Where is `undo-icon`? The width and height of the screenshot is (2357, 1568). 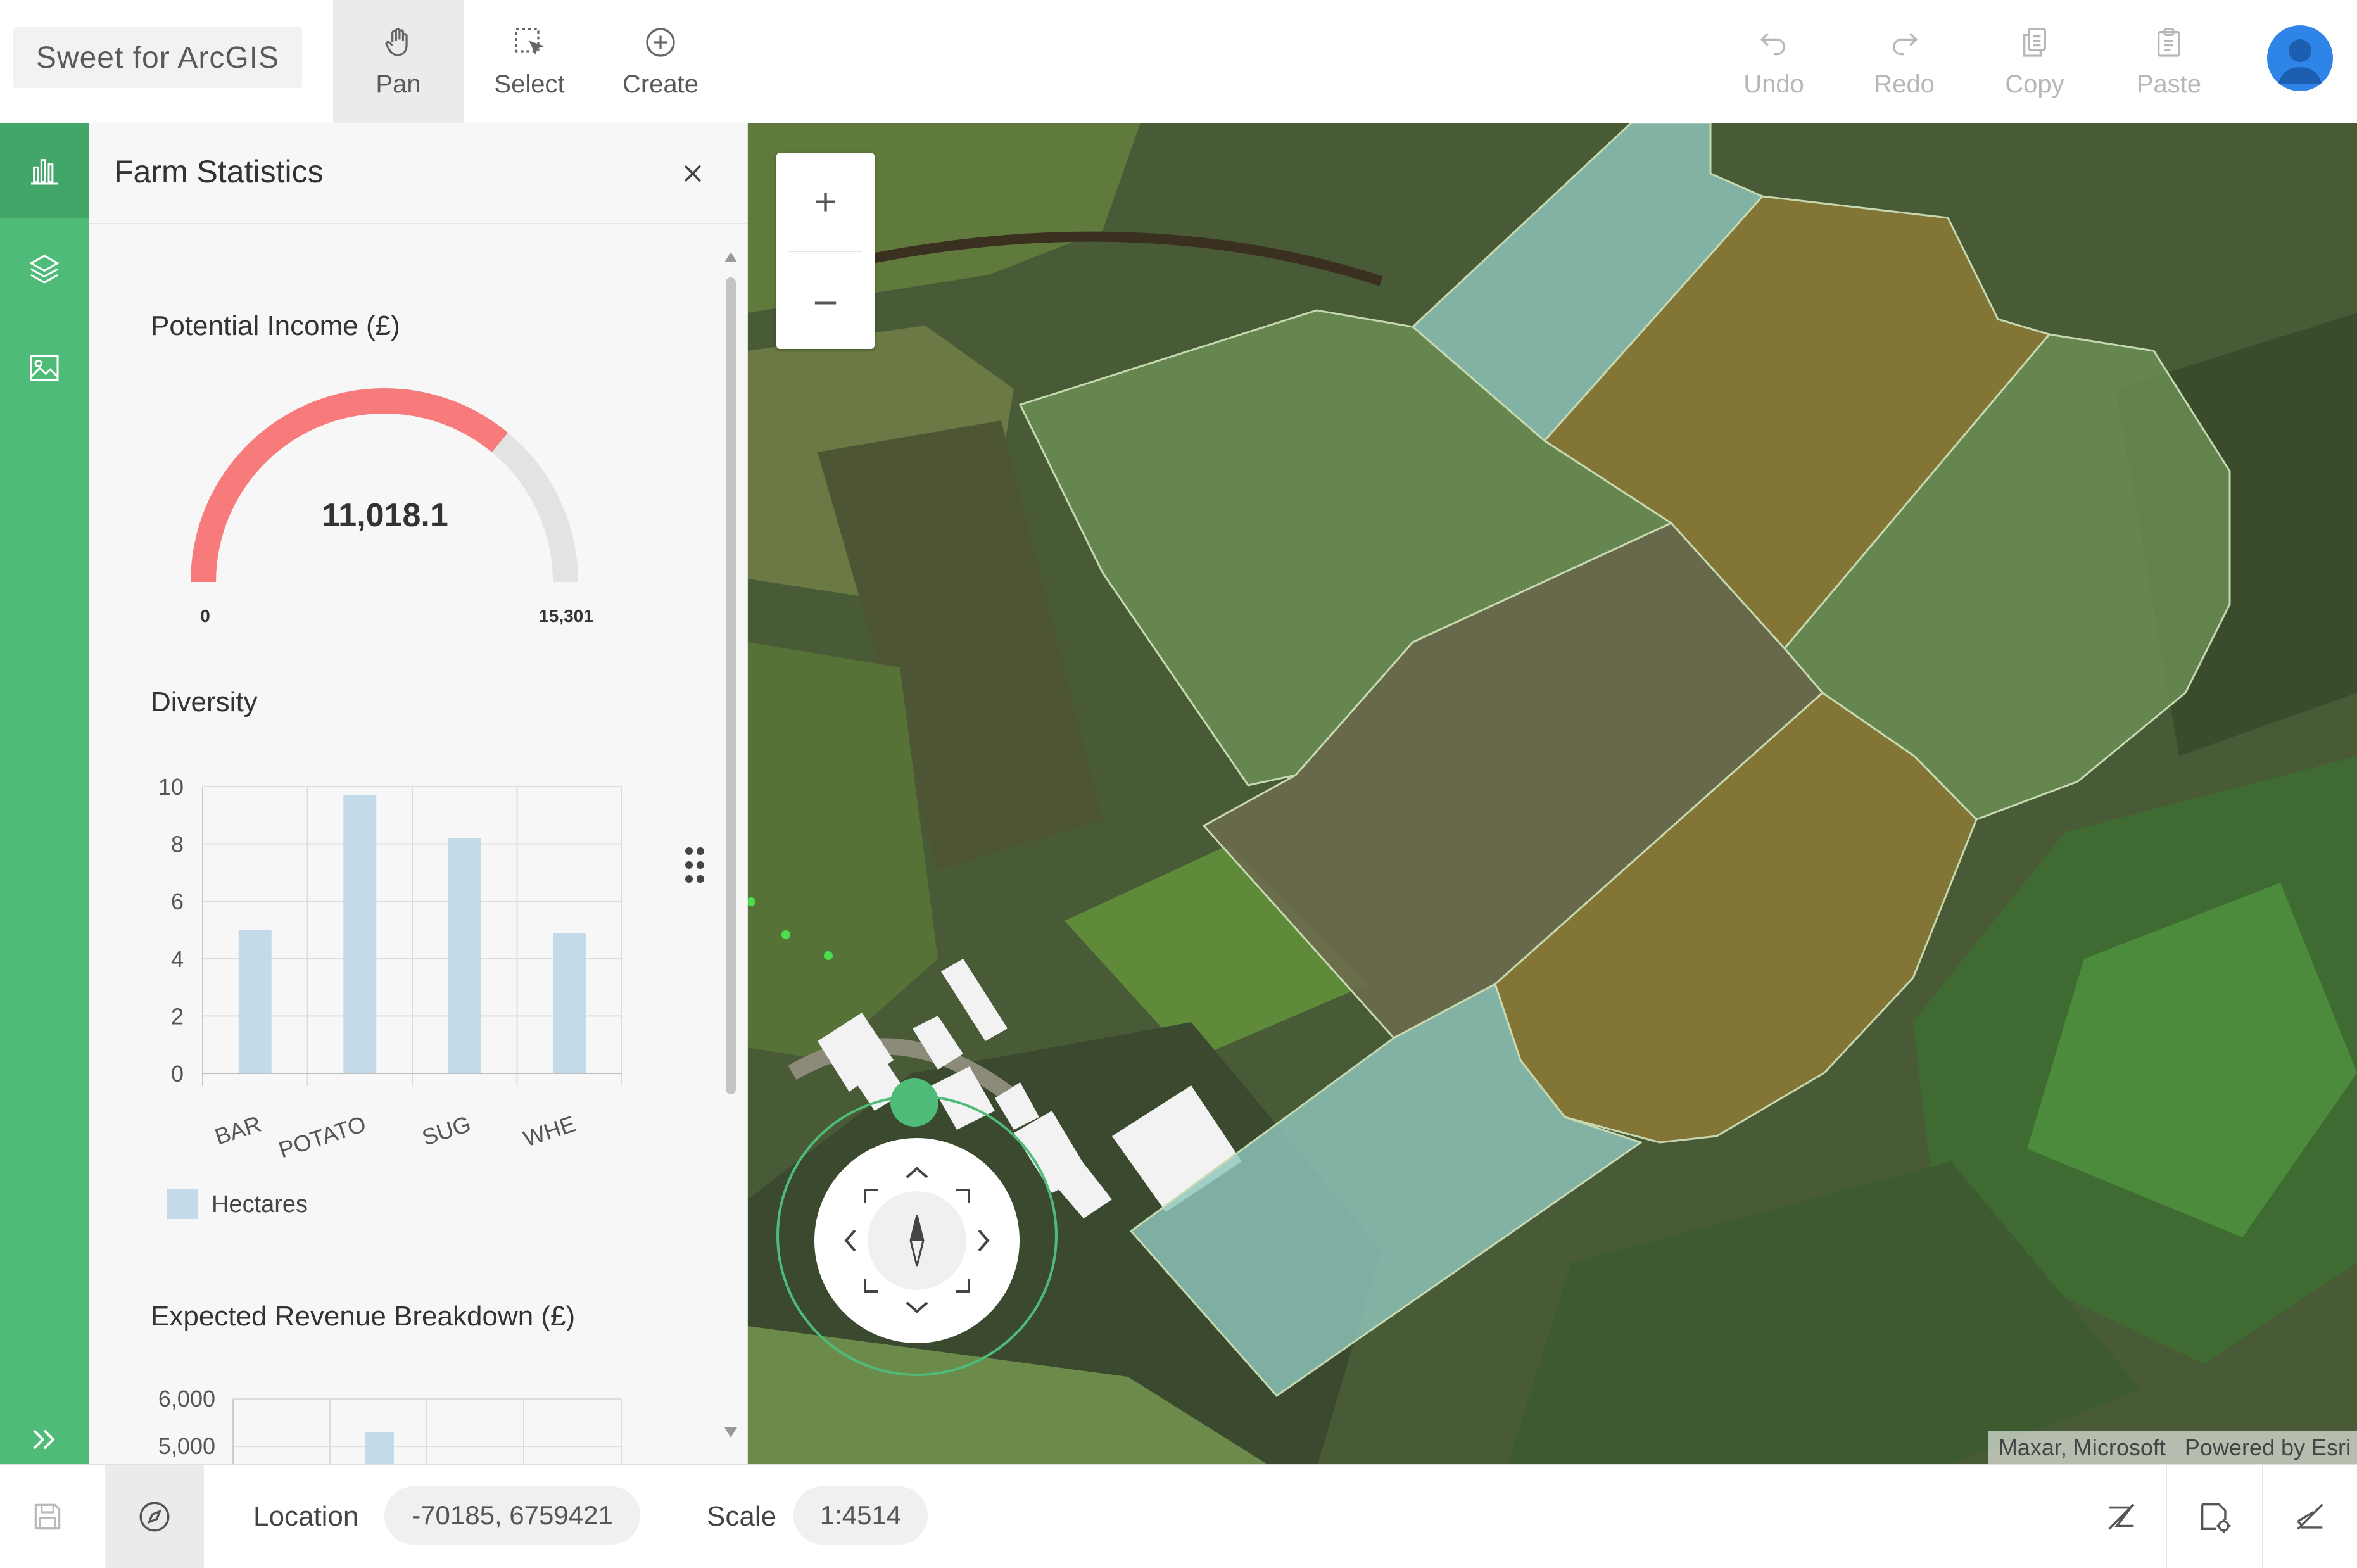 undo-icon is located at coordinates (1773, 43).